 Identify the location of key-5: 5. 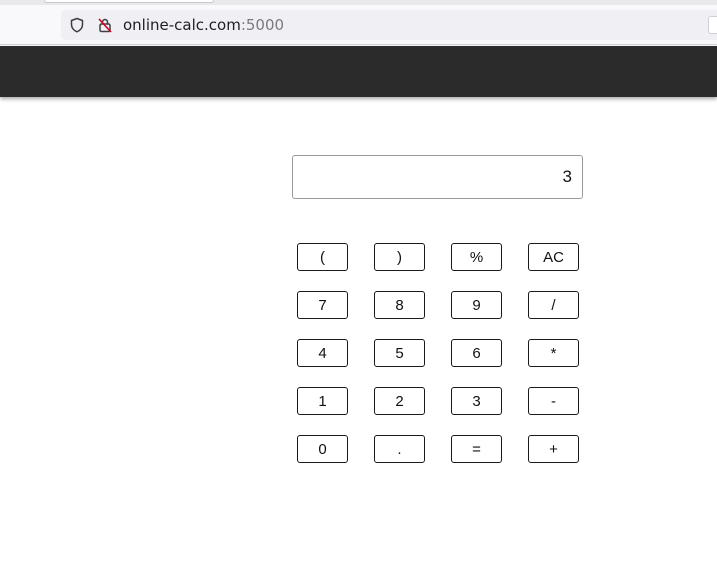
(399, 353).